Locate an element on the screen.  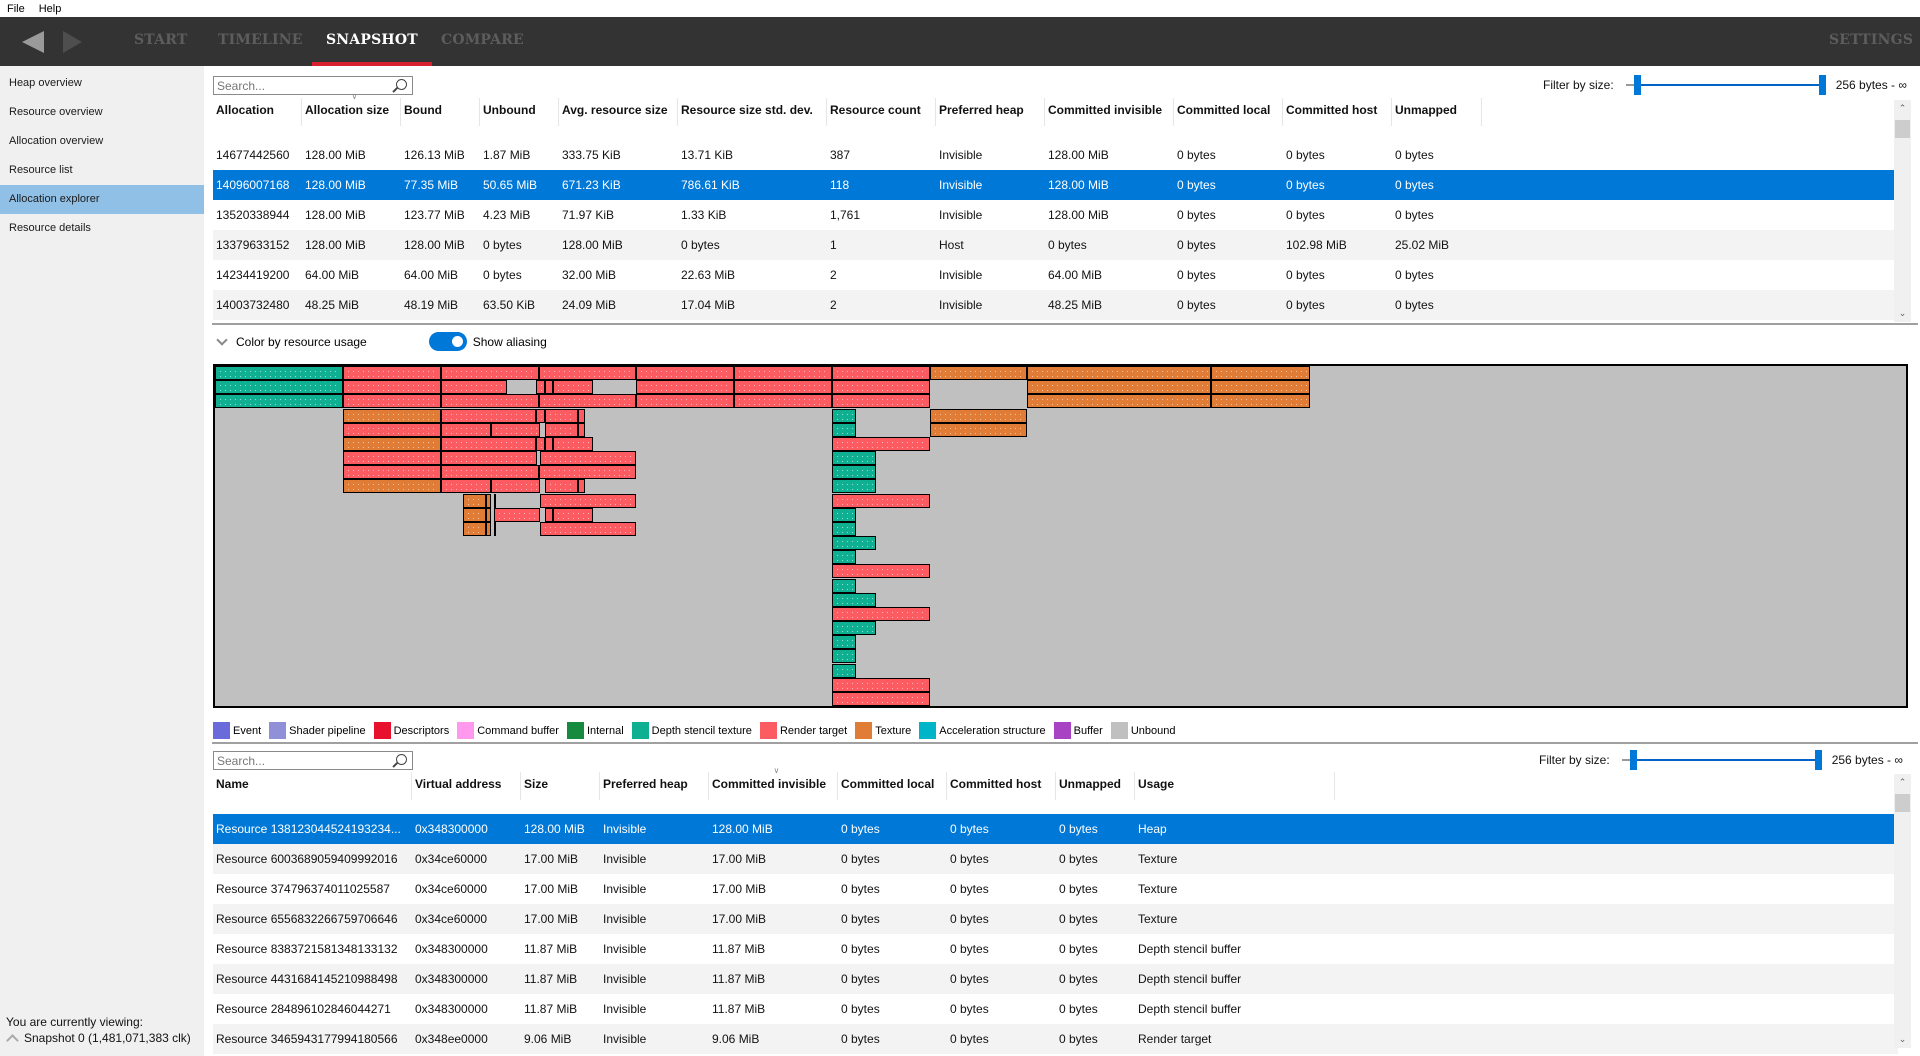
column-header: Usage is located at coordinates (1235, 791).